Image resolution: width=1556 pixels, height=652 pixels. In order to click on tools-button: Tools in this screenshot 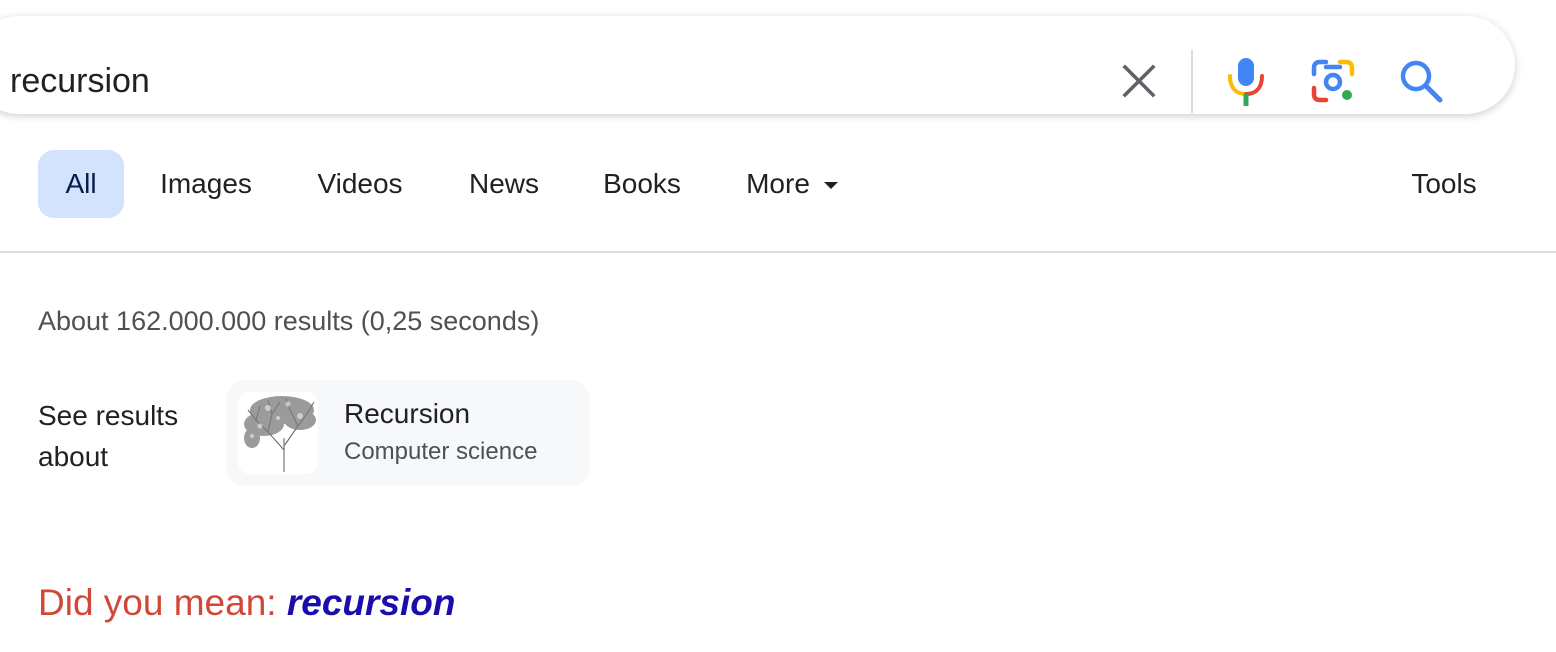, I will do `click(1444, 184)`.